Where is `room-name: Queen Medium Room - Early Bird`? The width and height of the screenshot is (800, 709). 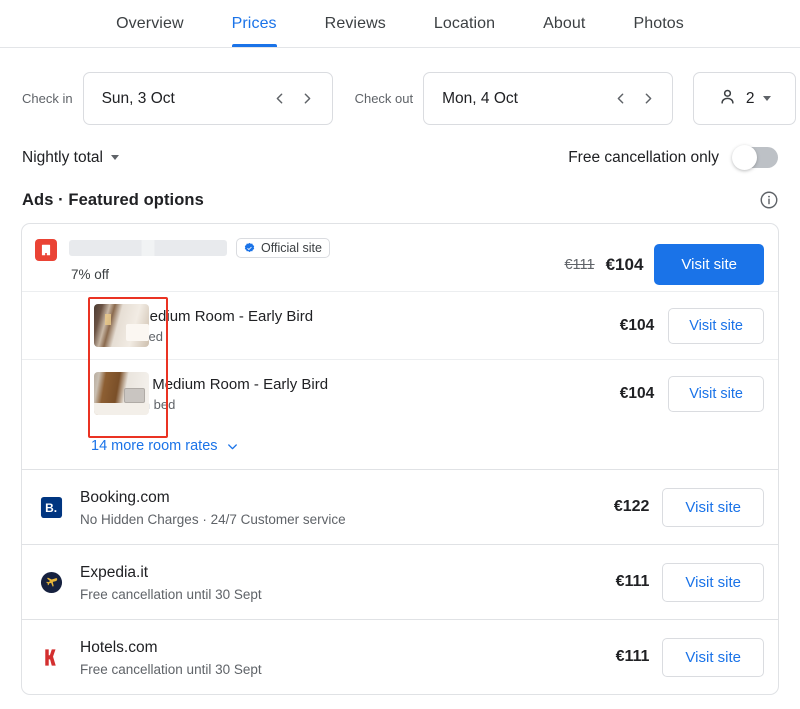 room-name: Queen Medium Room - Early Bird is located at coordinates (216, 384).